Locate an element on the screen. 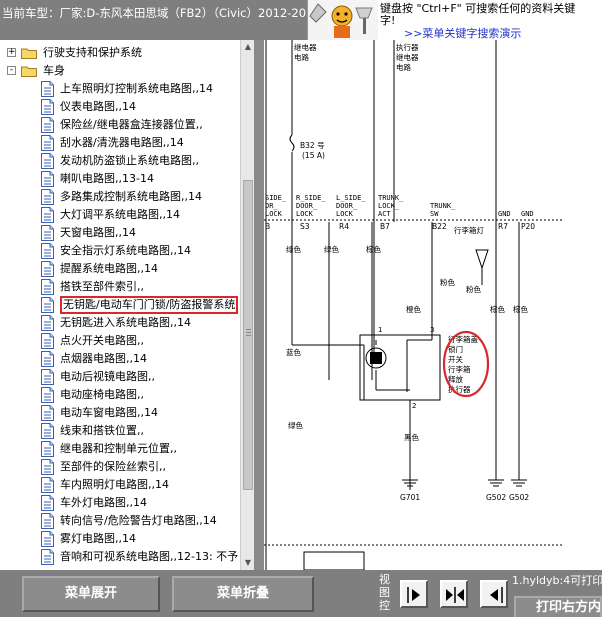 The height and width of the screenshot is (617, 602). tree-item-label: 上车照明灯控制系统电路图,,14 is located at coordinates (136, 88).